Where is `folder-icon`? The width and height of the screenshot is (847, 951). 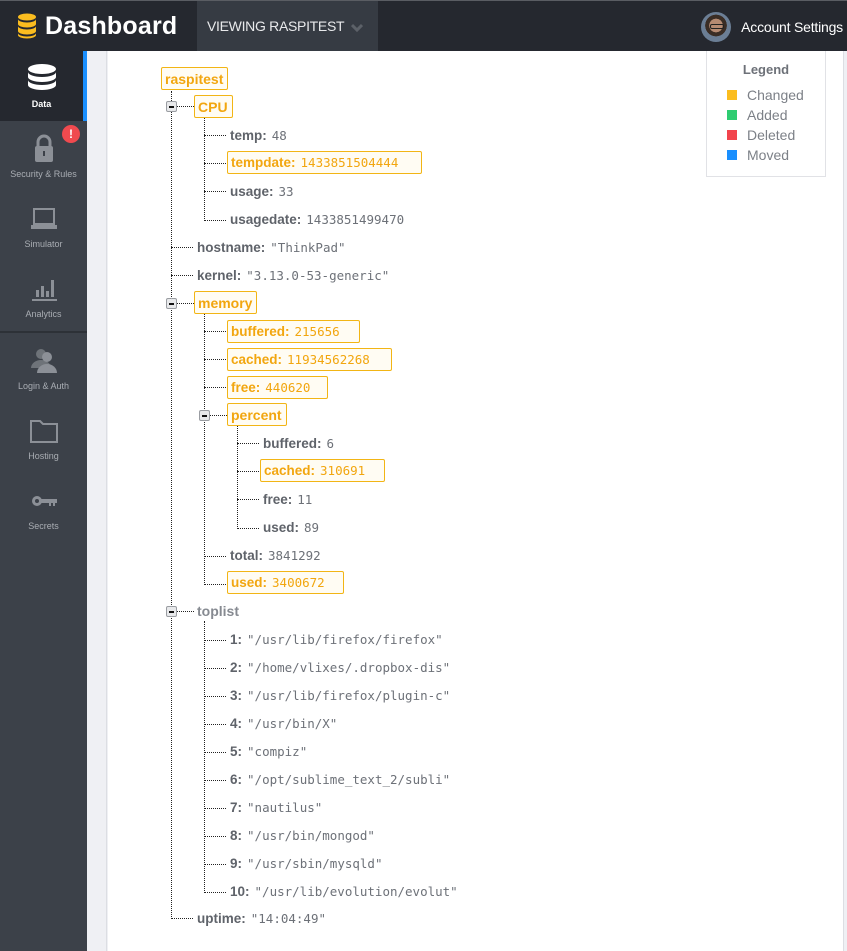 folder-icon is located at coordinates (43, 431).